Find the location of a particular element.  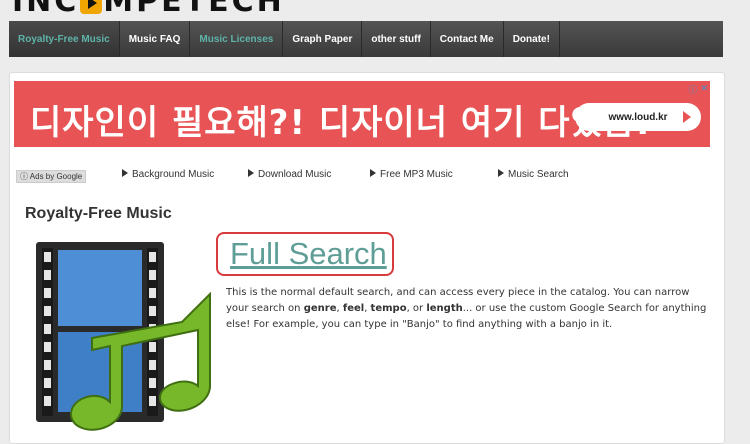

logo-text-right: MPETECH is located at coordinates (194, 9).